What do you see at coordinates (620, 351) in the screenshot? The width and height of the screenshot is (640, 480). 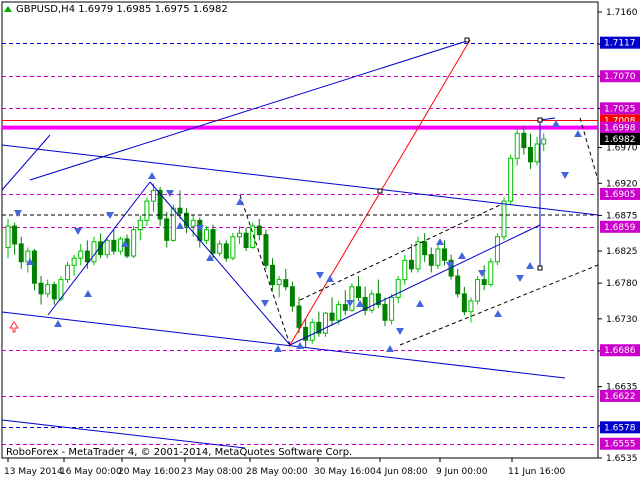 I see `level-label-8: 1.6686` at bounding box center [620, 351].